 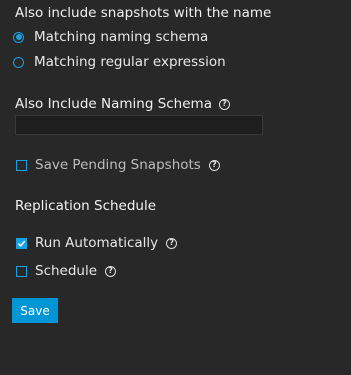 I want to click on radio-label-naming-schema: Matching naming schema, so click(x=121, y=37).